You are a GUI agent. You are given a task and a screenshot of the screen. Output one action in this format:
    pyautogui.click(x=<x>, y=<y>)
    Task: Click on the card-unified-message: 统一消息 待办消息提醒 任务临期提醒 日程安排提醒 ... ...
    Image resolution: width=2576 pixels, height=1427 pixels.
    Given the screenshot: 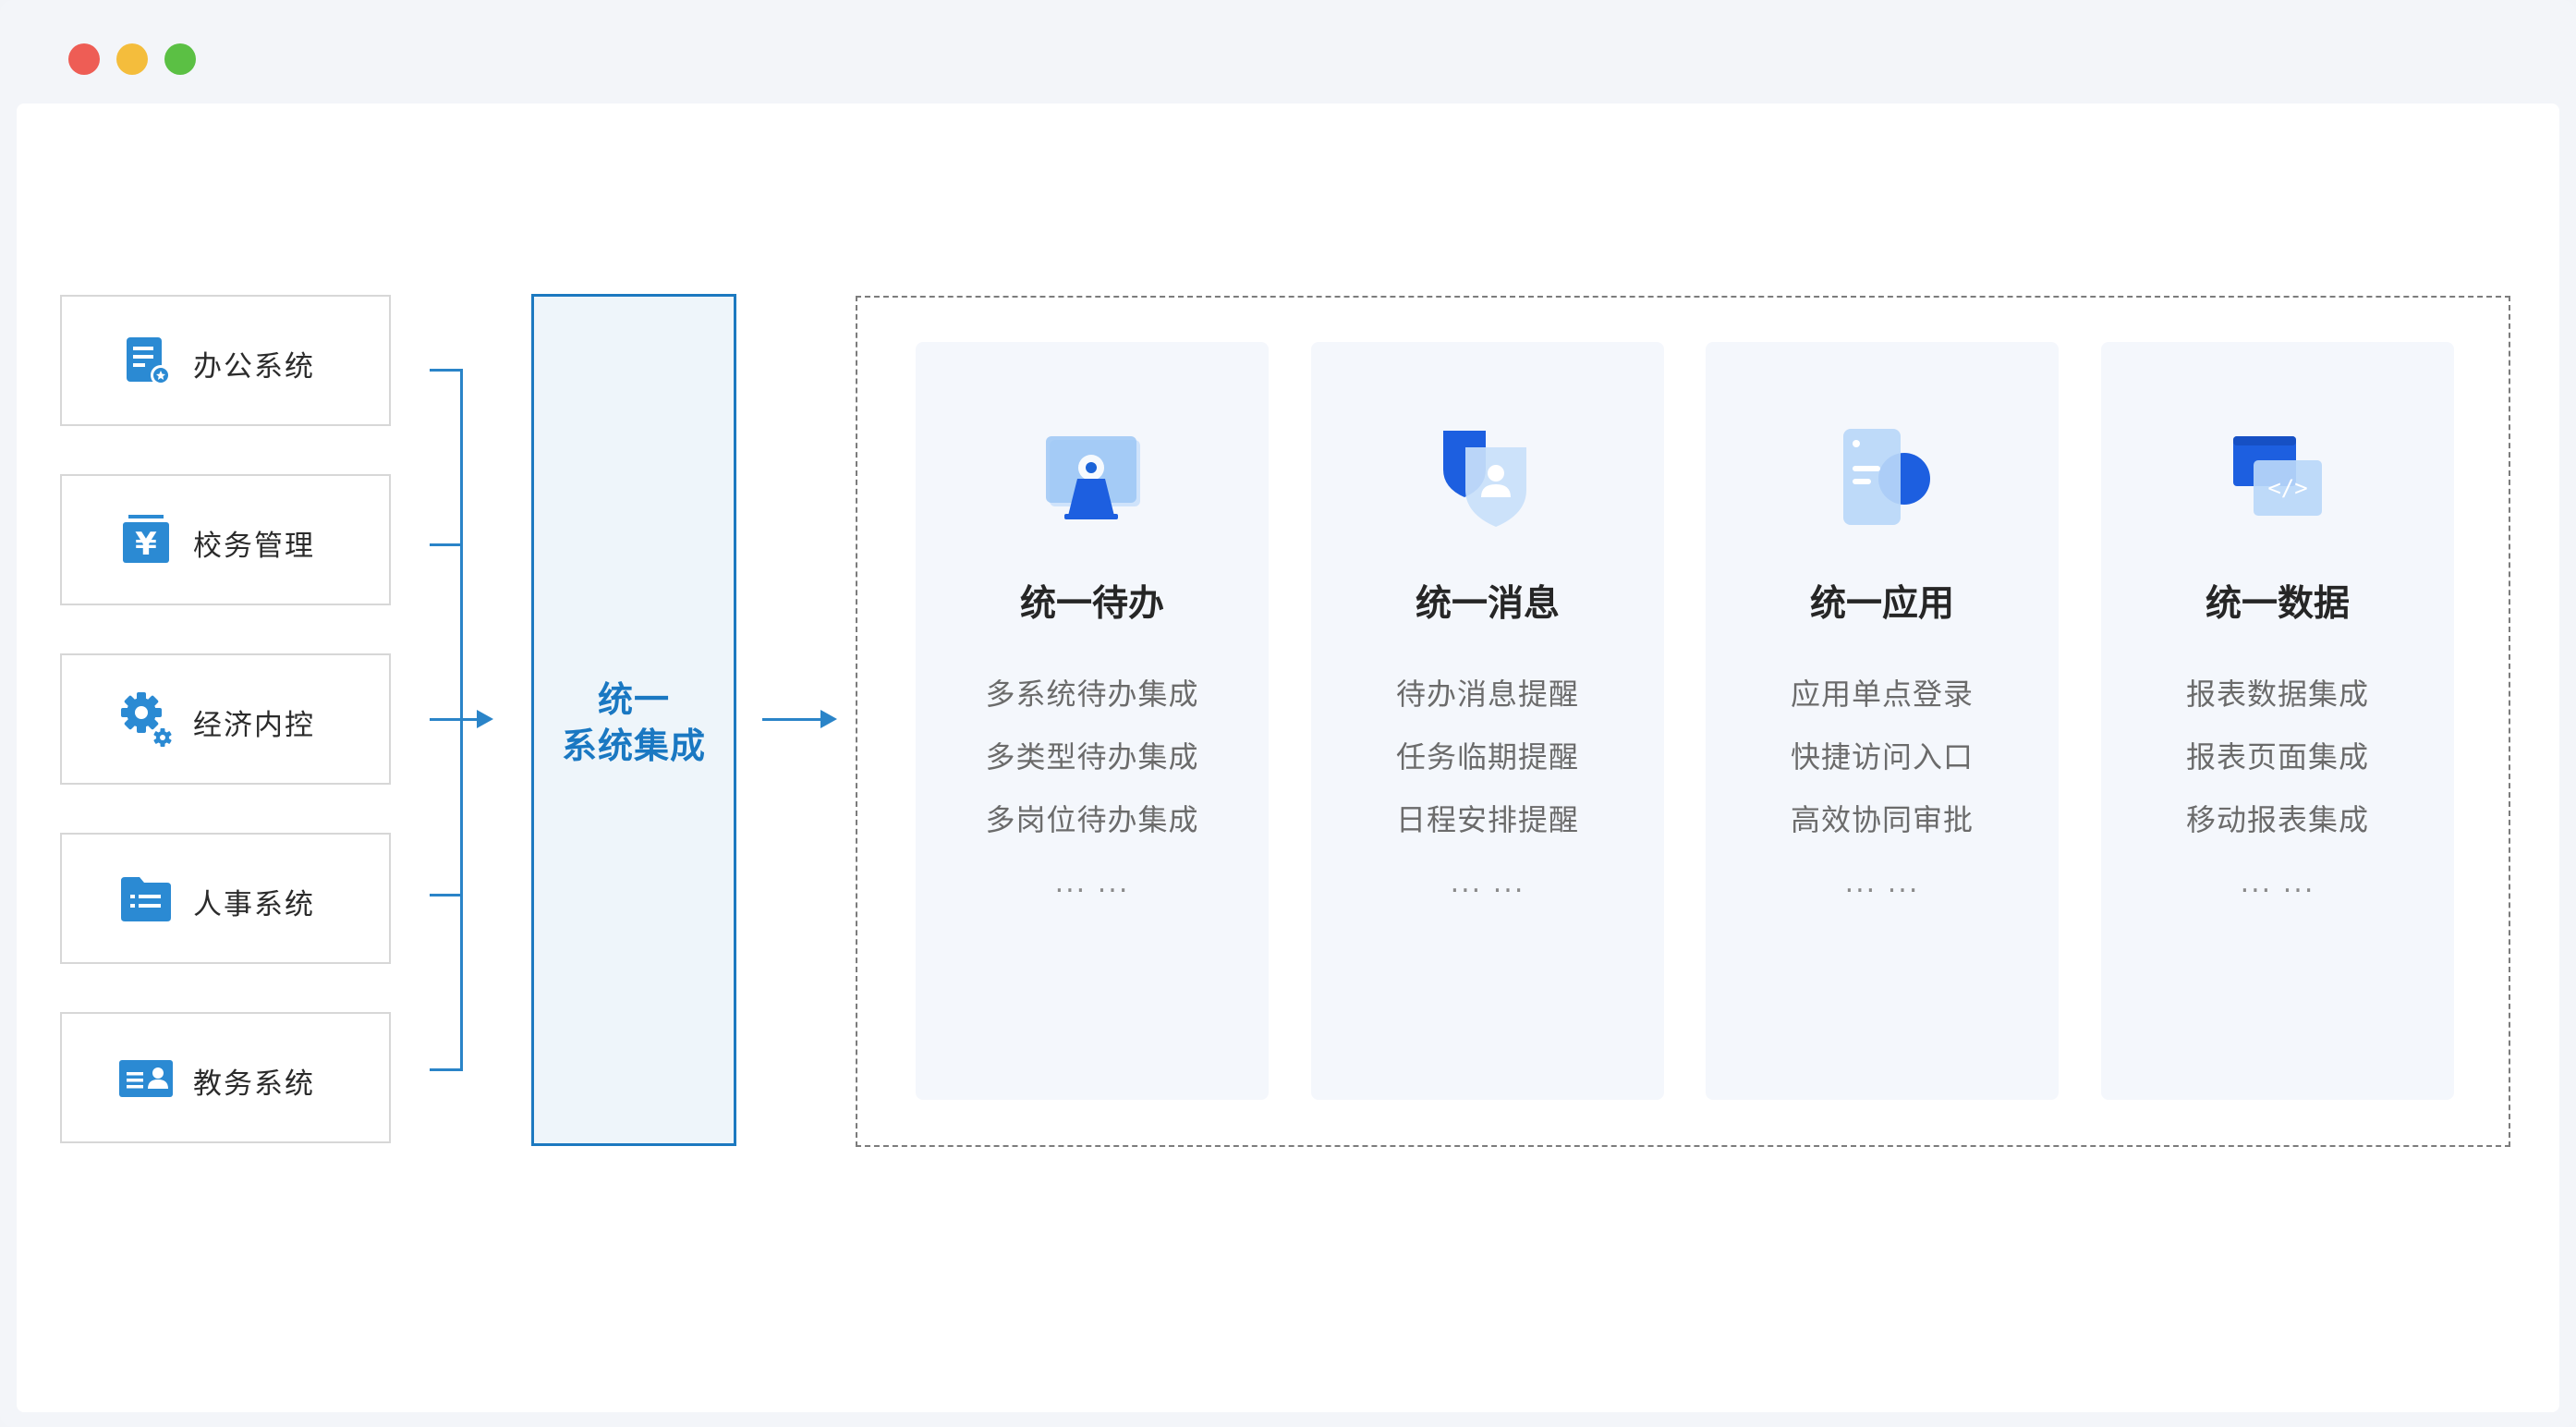 What is the action you would take?
    pyautogui.click(x=1487, y=721)
    